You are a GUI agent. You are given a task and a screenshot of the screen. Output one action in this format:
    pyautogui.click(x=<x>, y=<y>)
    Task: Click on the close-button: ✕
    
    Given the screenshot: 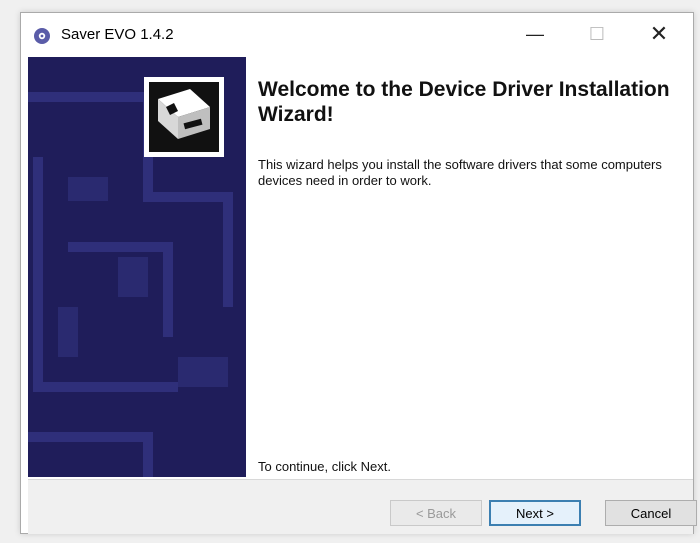 What is the action you would take?
    pyautogui.click(x=659, y=34)
    